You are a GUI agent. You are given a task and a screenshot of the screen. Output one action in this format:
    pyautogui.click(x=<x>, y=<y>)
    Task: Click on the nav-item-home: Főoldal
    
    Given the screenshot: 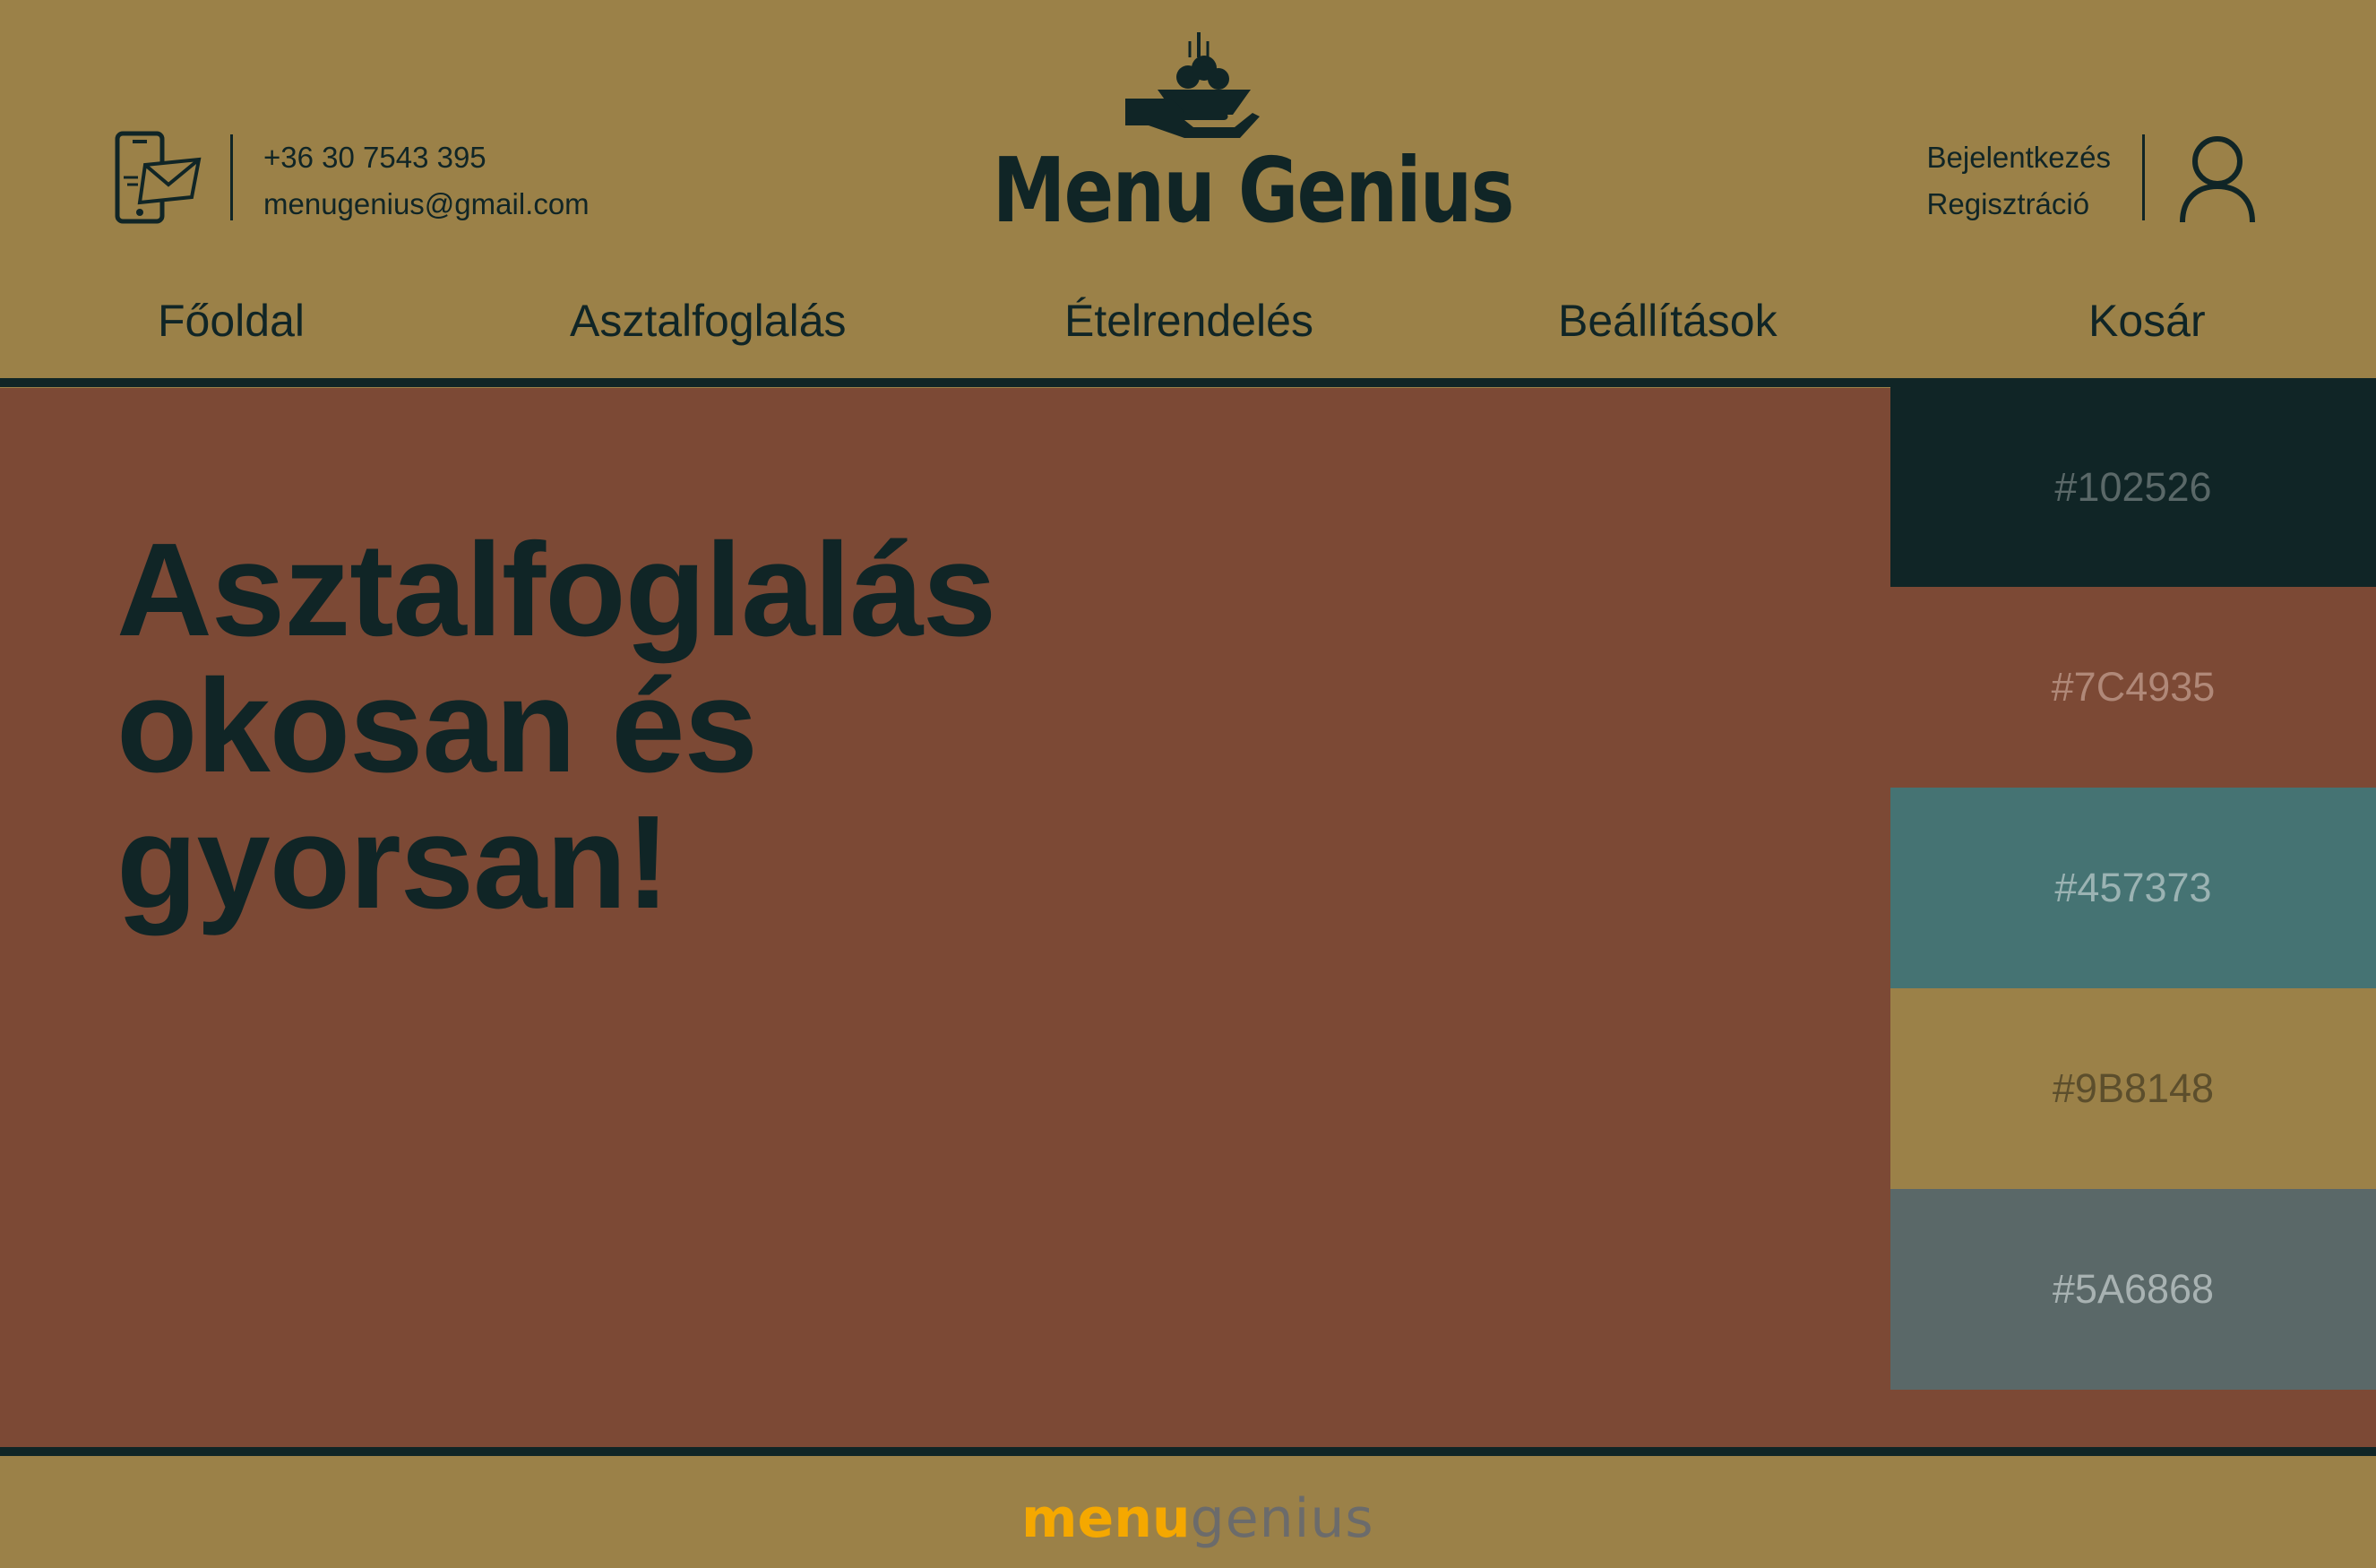 What is the action you would take?
    pyautogui.click(x=231, y=321)
    